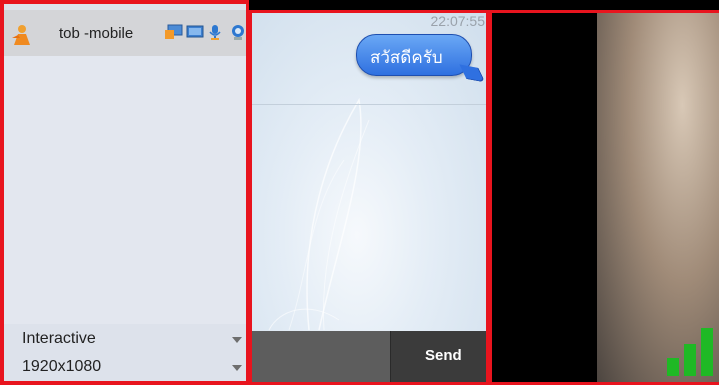 This screenshot has height=385, width=719. What do you see at coordinates (443, 355) in the screenshot?
I see `send-button-label: Send` at bounding box center [443, 355].